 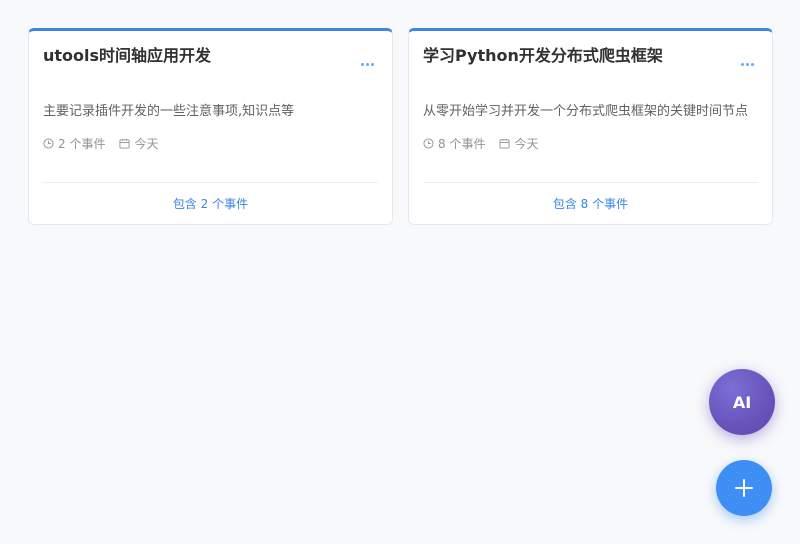 I want to click on event-count: 8 个事件, so click(x=454, y=143).